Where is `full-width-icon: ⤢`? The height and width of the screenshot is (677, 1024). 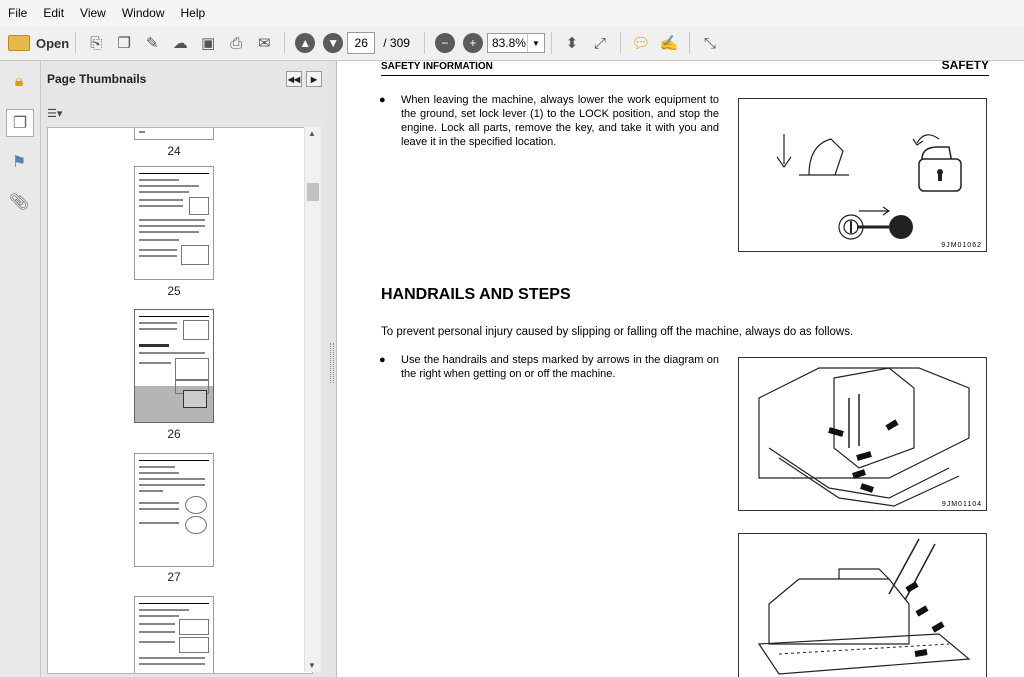
full-width-icon: ⤢ is located at coordinates (600, 43).